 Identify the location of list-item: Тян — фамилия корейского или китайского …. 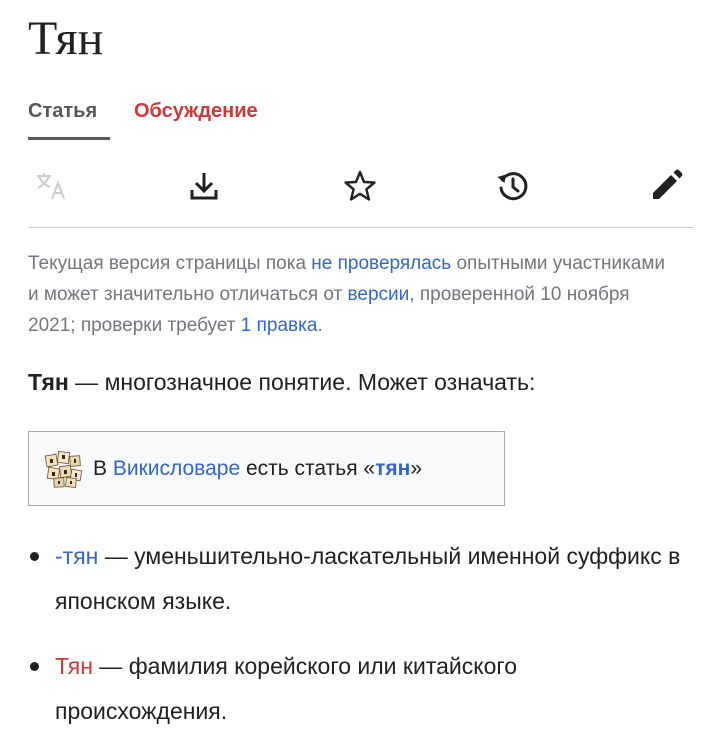
(360, 689).